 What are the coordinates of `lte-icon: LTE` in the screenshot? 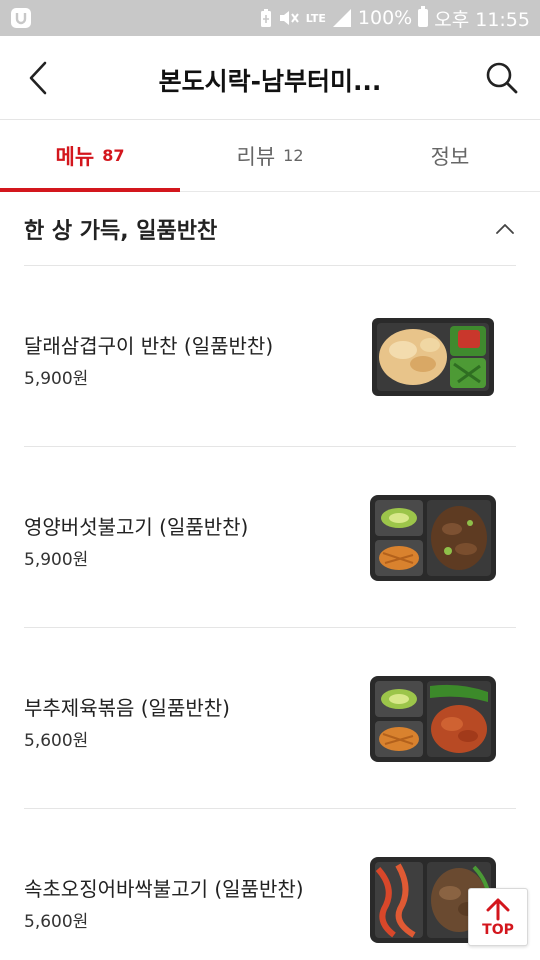 It's located at (316, 18).